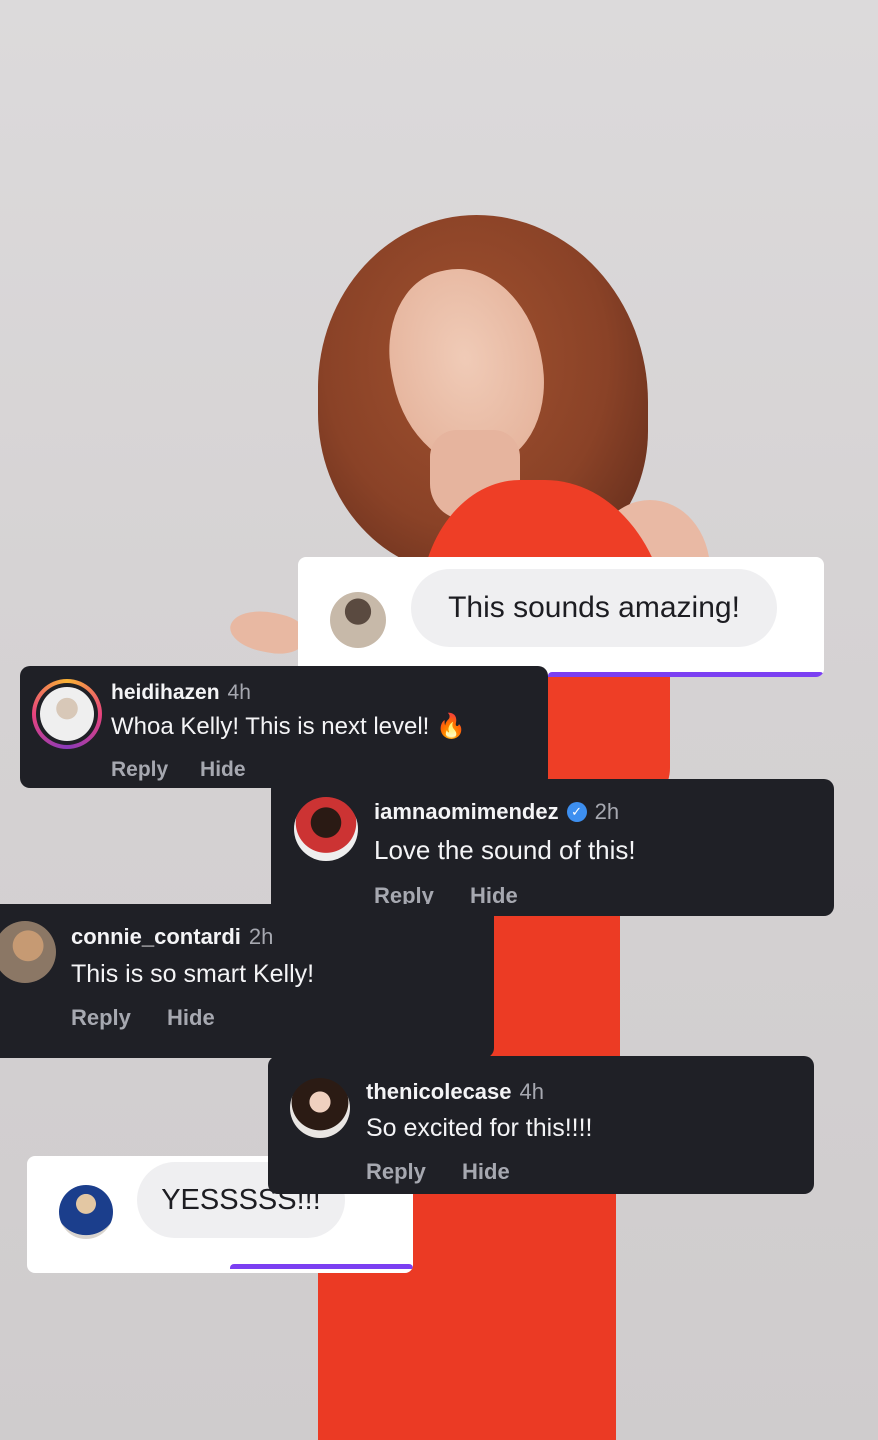 The height and width of the screenshot is (1440, 878). What do you see at coordinates (505, 850) in the screenshot?
I see `comment-text: Love the sound of this!` at bounding box center [505, 850].